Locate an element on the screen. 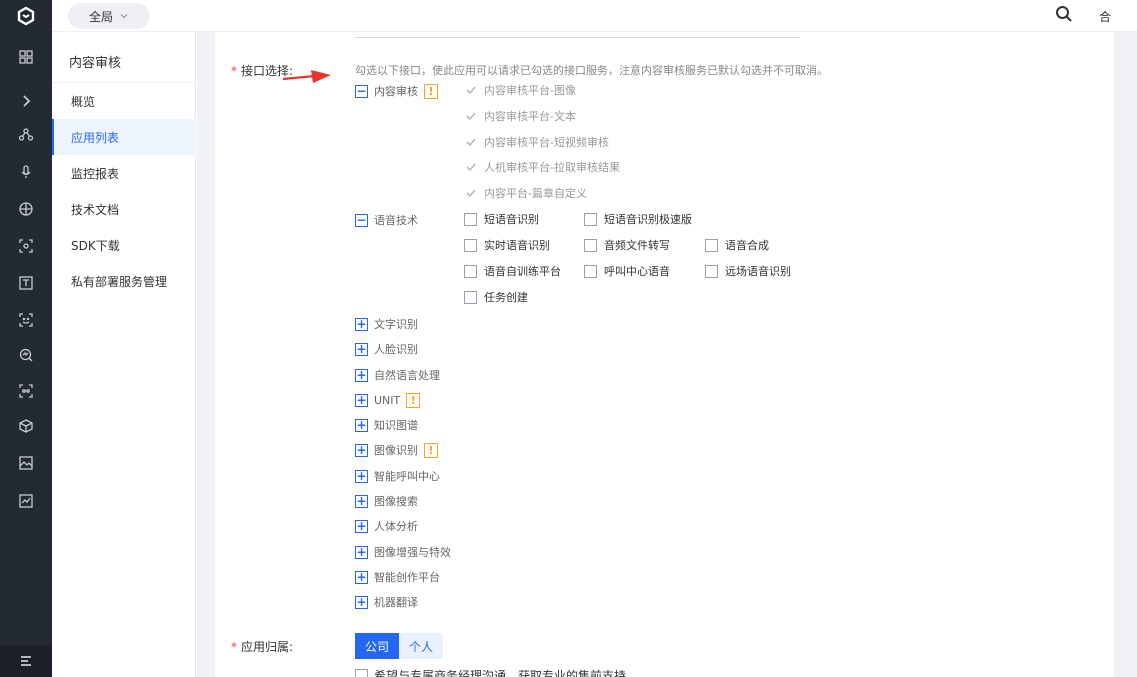 The height and width of the screenshot is (677, 1137). logo-icon is located at coordinates (26, 16).